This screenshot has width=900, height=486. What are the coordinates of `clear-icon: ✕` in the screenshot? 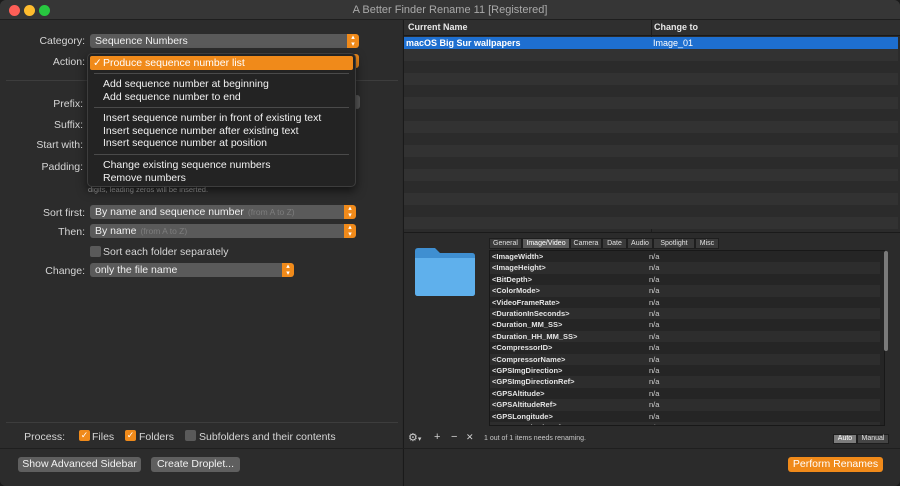 It's located at (470, 437).